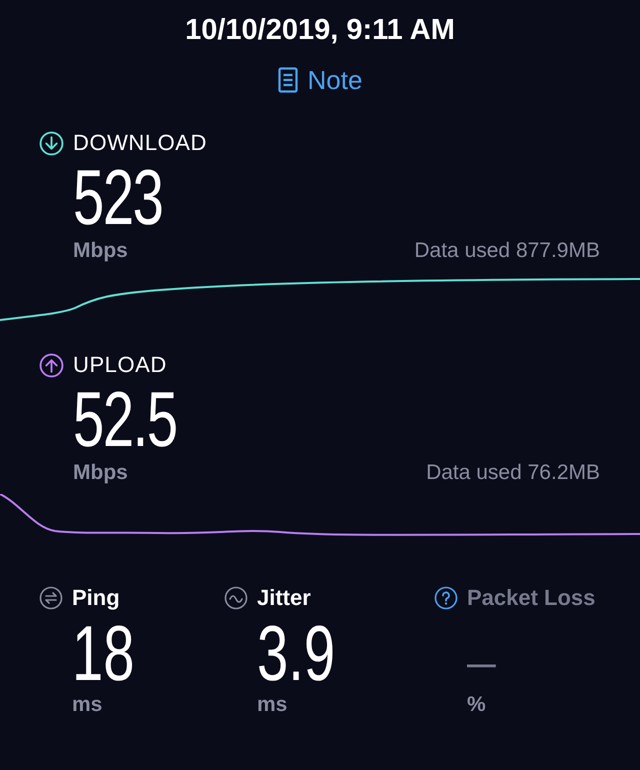  Describe the element at coordinates (513, 473) in the screenshot. I see `data-used-label: Data used 76.2MB` at that location.